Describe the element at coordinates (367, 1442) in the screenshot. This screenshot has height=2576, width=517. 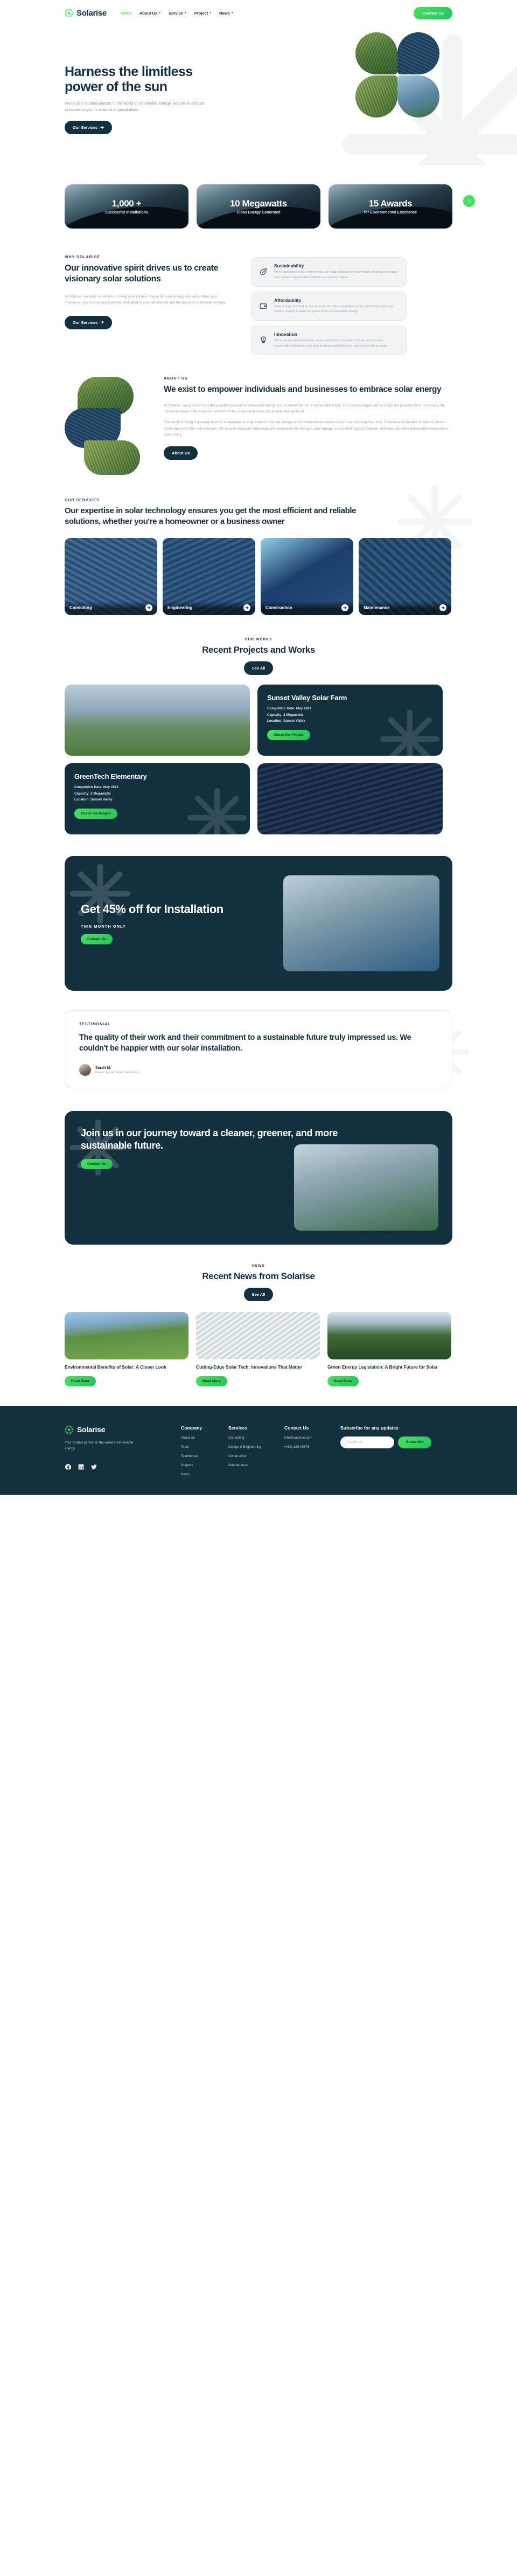
I see `email-input` at that location.